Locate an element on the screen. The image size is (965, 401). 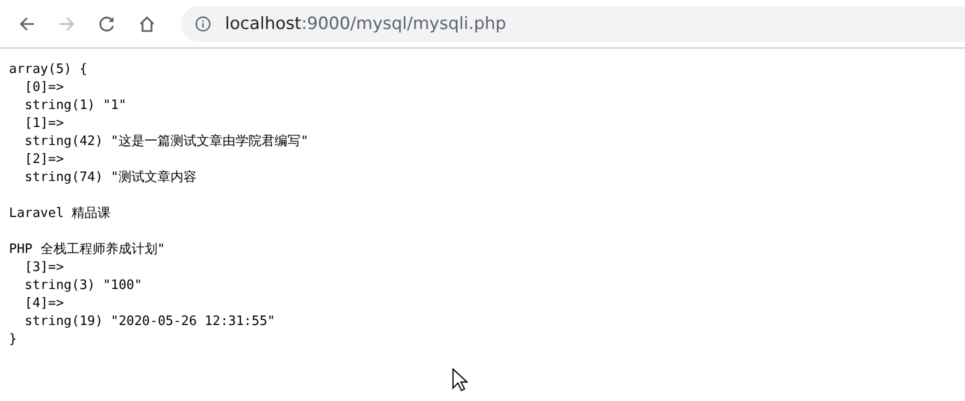
output-line: string(1) "1" is located at coordinates (76, 106).